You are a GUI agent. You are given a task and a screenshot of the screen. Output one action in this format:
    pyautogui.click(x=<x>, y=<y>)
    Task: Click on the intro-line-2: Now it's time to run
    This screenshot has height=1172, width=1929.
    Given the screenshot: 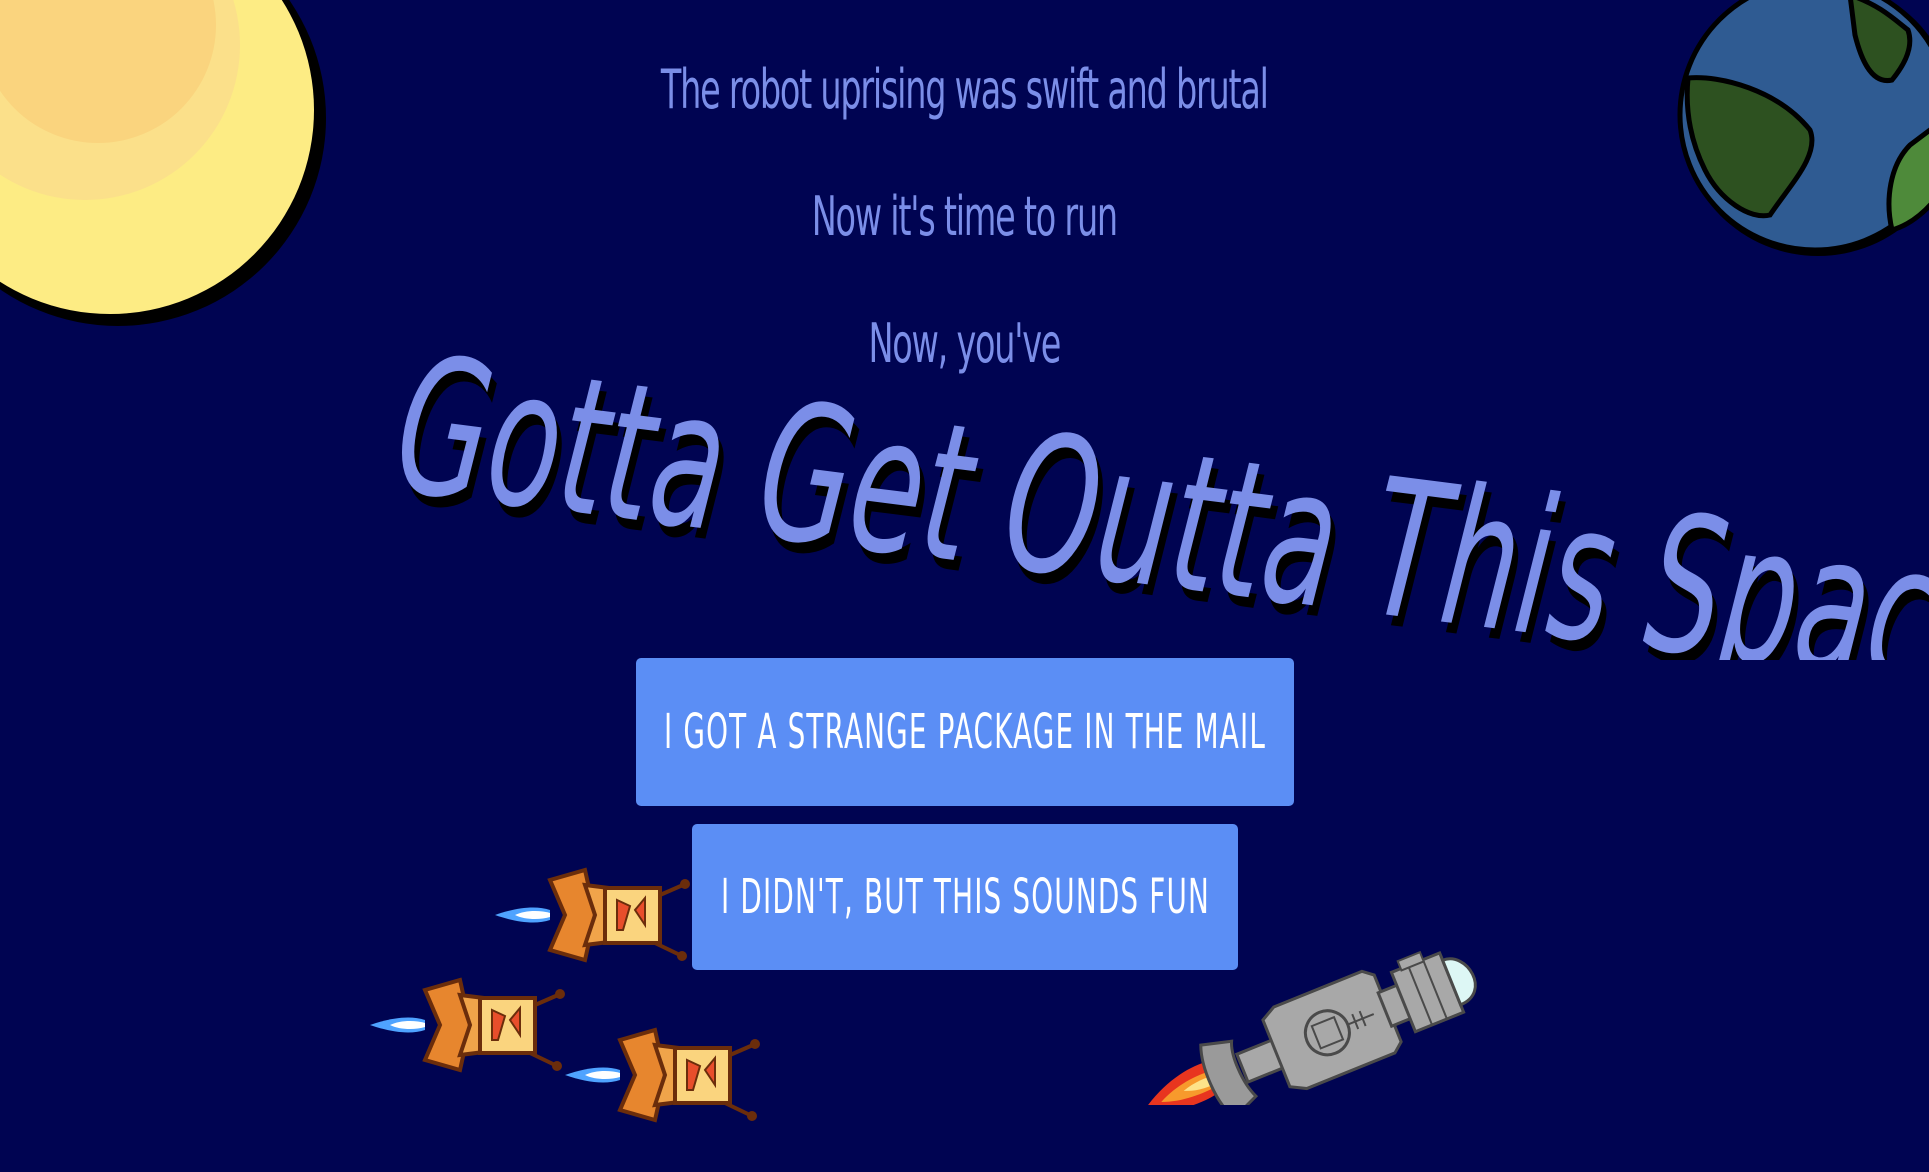 What is the action you would take?
    pyautogui.click(x=964, y=216)
    